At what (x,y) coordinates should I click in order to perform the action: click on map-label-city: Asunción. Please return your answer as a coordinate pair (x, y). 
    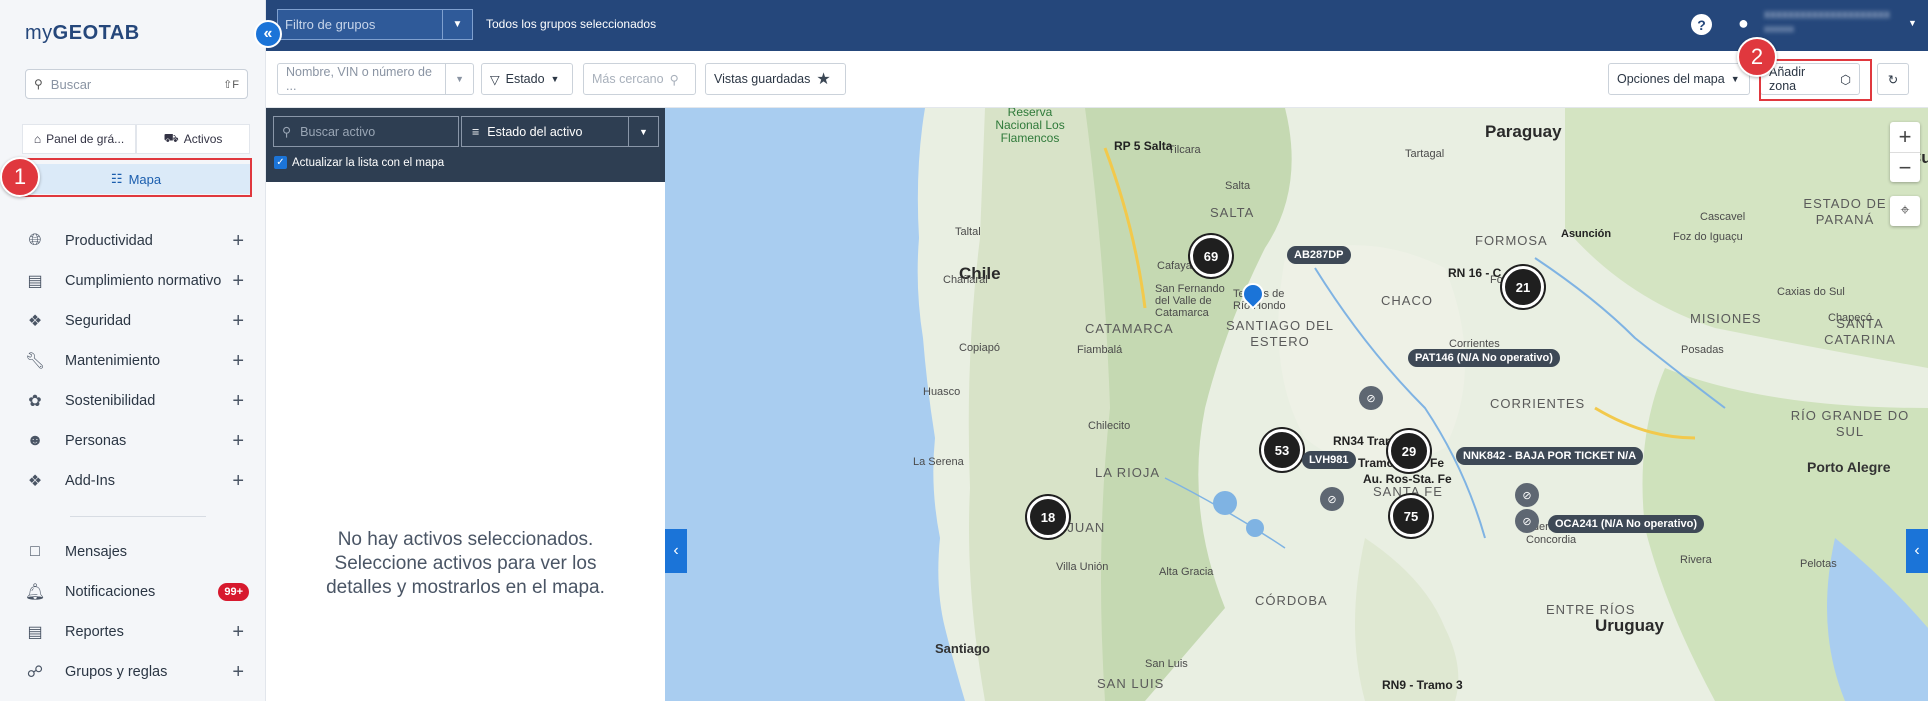
    Looking at the image, I should click on (1586, 234).